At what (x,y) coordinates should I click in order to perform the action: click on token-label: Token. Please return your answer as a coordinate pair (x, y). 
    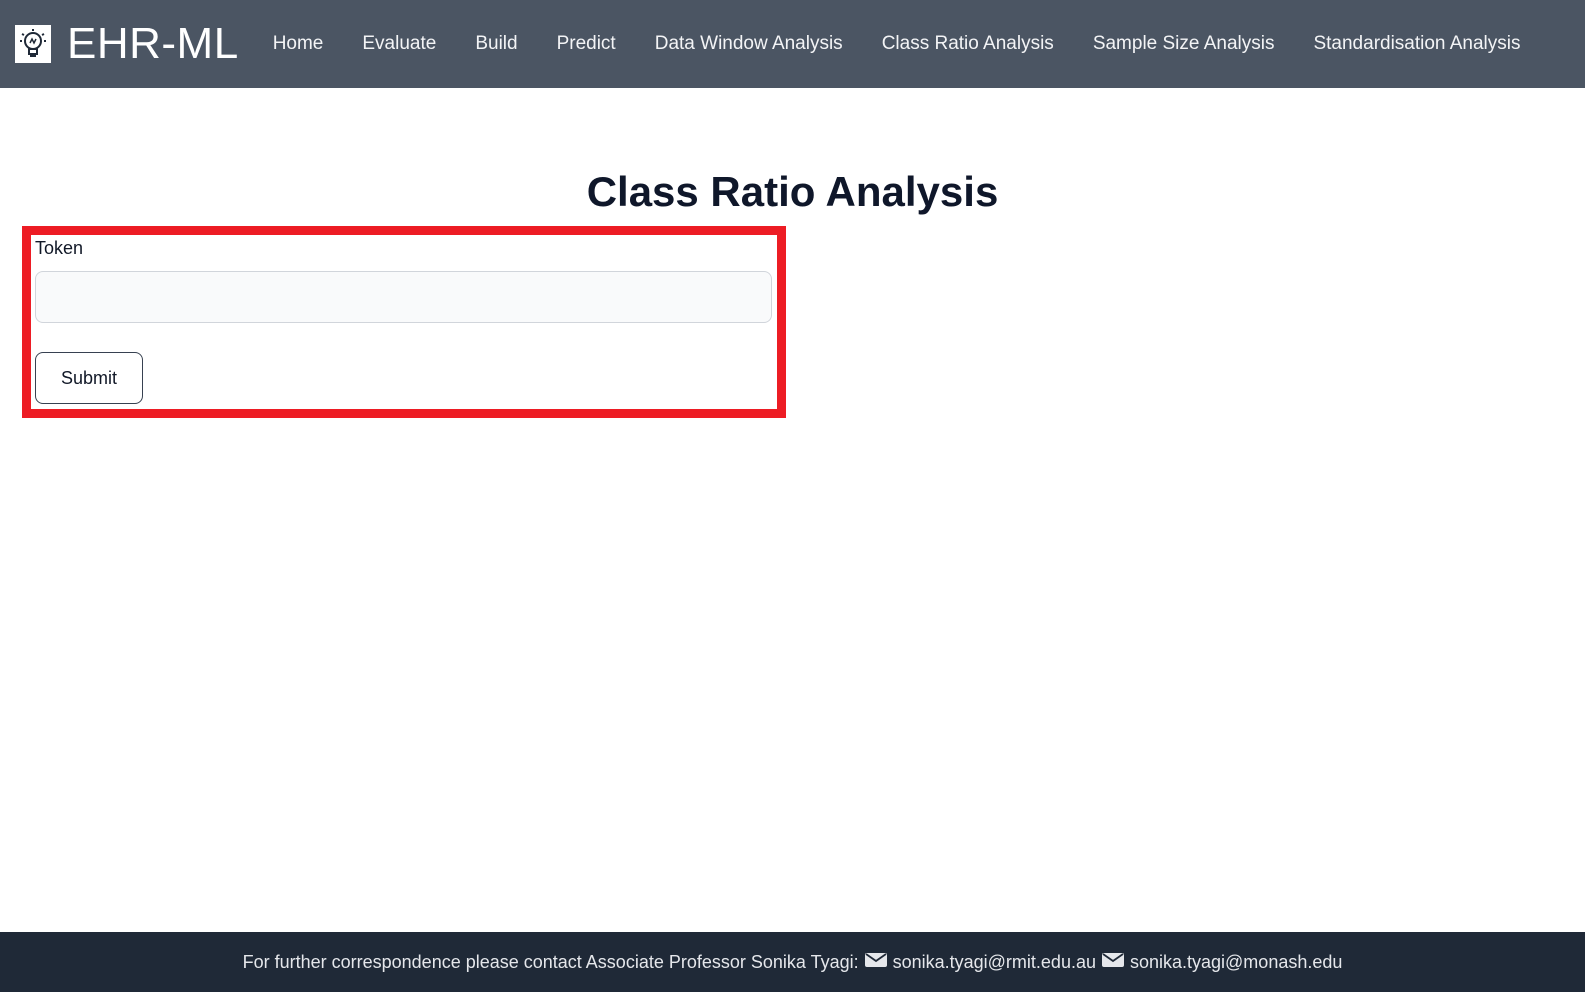
    Looking at the image, I should click on (59, 248).